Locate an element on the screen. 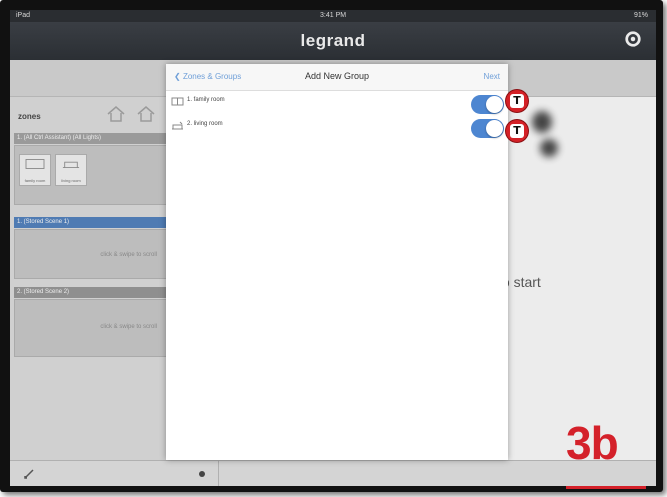 The image size is (667, 497). modal-header: ❮ Zones & Groups Add New Group Next is located at coordinates (337, 77).